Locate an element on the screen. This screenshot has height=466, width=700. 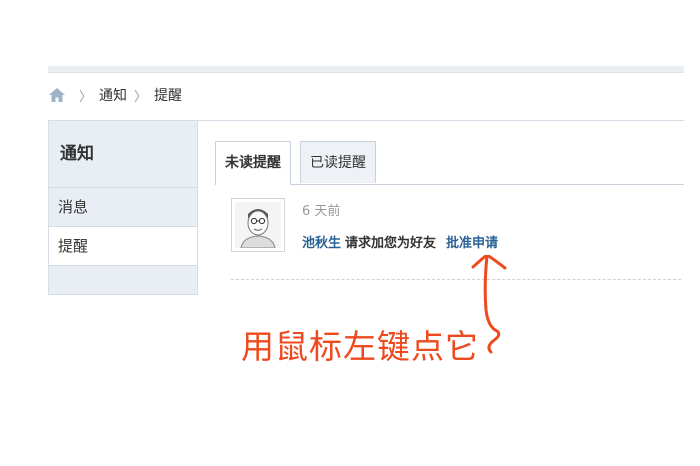
sidebar-title: 通知 is located at coordinates (123, 154).